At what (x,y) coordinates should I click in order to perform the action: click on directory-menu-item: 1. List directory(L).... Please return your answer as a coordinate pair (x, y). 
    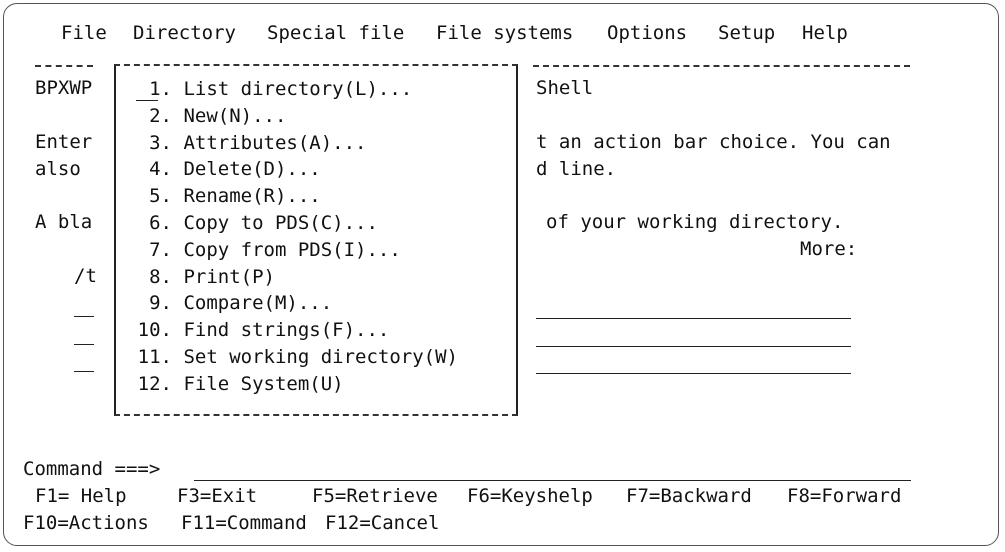
    Looking at the image, I should click on (270, 89).